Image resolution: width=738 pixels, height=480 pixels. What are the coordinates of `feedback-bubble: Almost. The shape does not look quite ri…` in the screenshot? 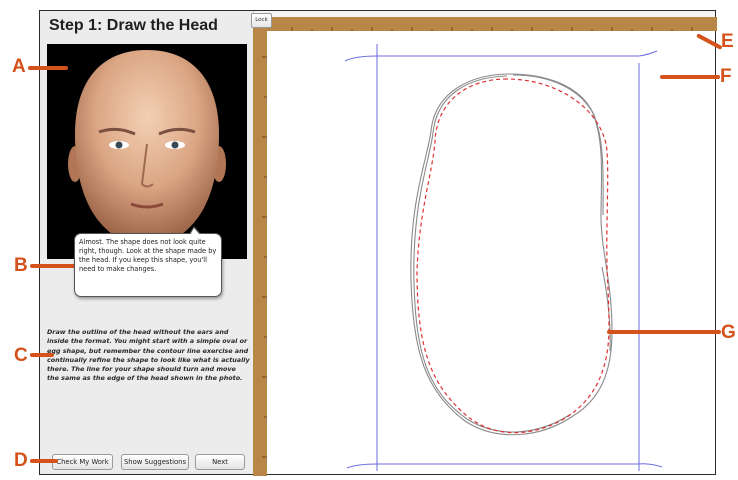 It's located at (148, 261).